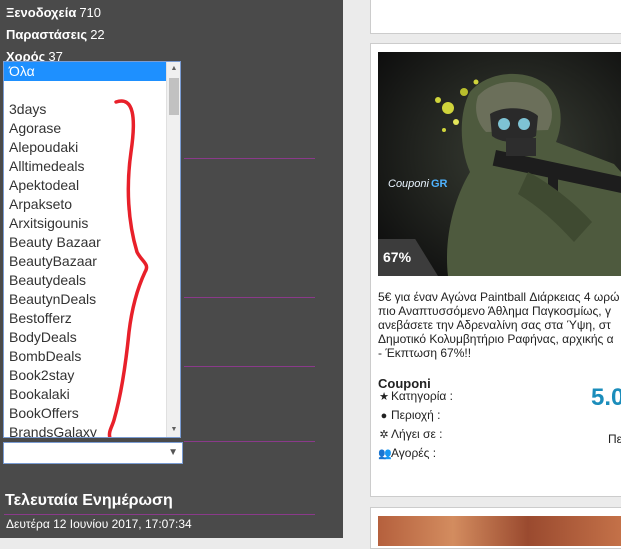 The height and width of the screenshot is (549, 621). I want to click on listbox-option: BeautynDeals, so click(85, 299).